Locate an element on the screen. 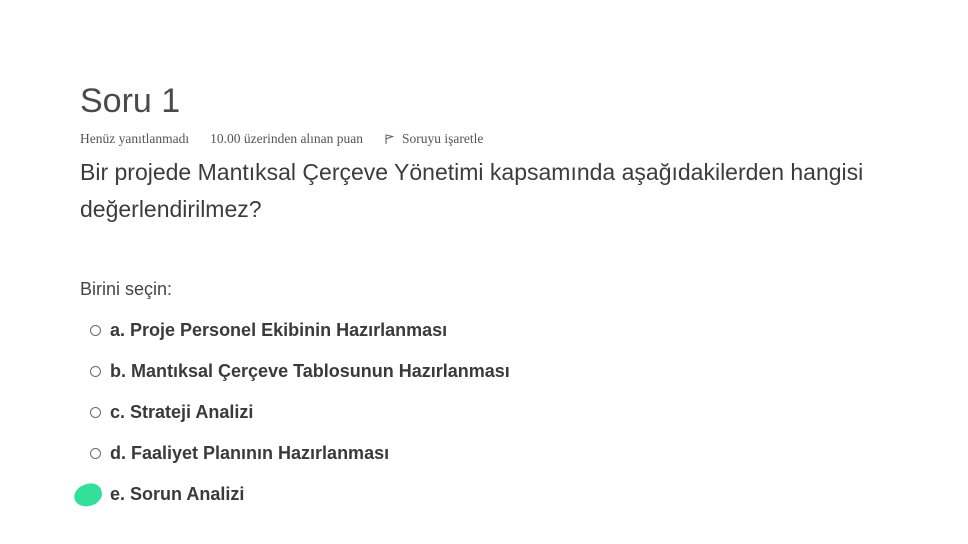  answer-label-d: d. Faaliyet Planının Hazırlanması is located at coordinates (250, 453).